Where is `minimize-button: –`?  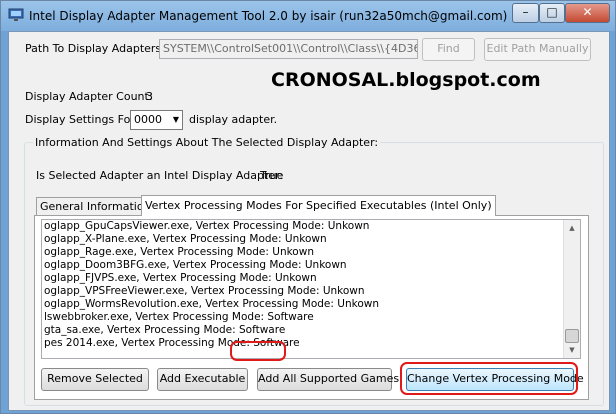
minimize-button: – is located at coordinates (525, 13).